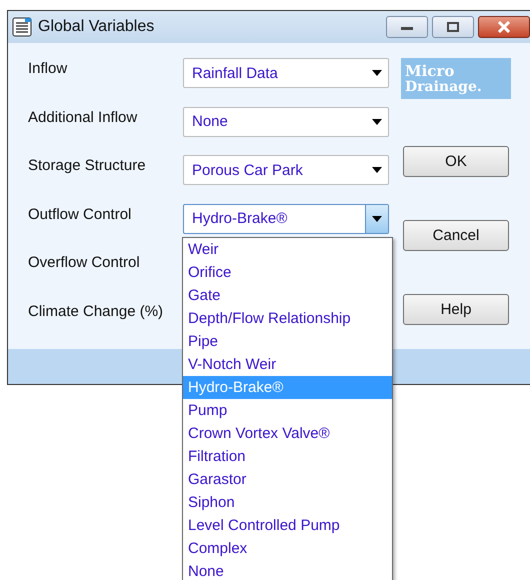 This screenshot has width=530, height=580. What do you see at coordinates (287, 502) in the screenshot?
I see `dropdown-option: Siphon` at bounding box center [287, 502].